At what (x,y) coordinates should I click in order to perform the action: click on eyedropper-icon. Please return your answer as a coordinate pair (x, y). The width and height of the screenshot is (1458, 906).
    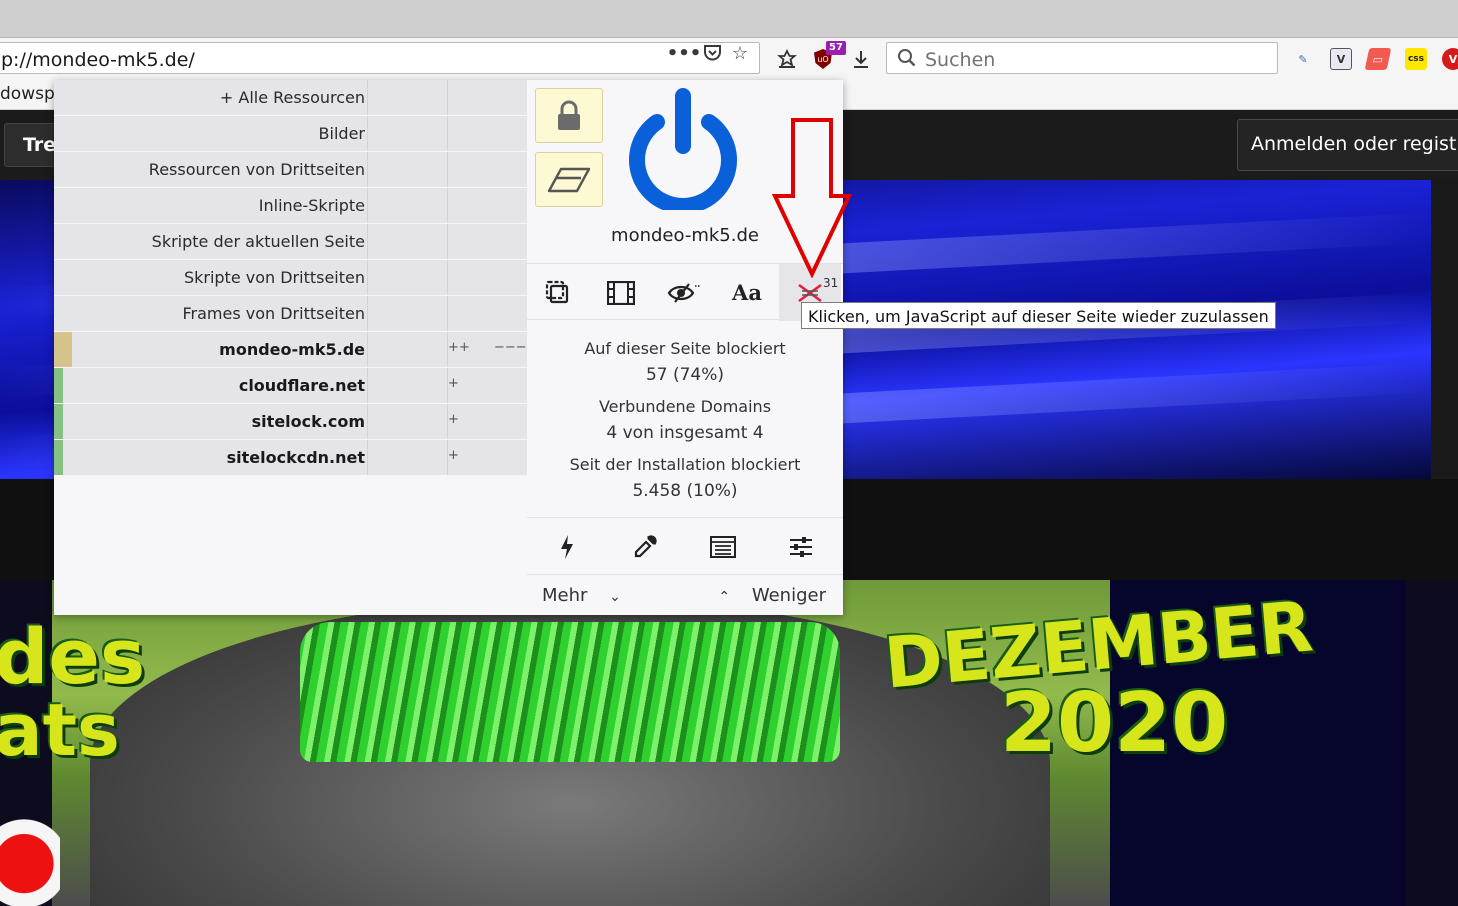
    Looking at the image, I should click on (645, 546).